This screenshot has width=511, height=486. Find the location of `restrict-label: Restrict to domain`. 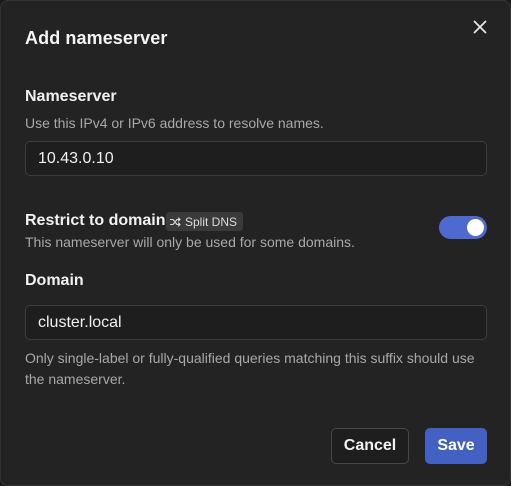

restrict-label: Restrict to domain is located at coordinates (95, 220).